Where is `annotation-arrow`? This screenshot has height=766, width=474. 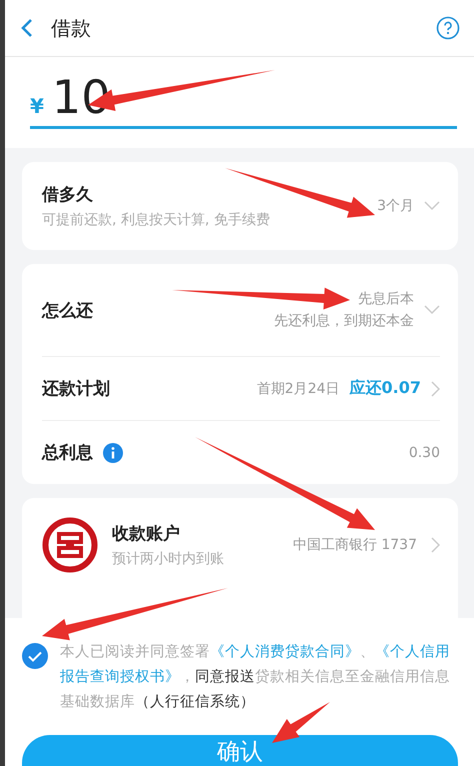 annotation-arrow is located at coordinates (301, 722).